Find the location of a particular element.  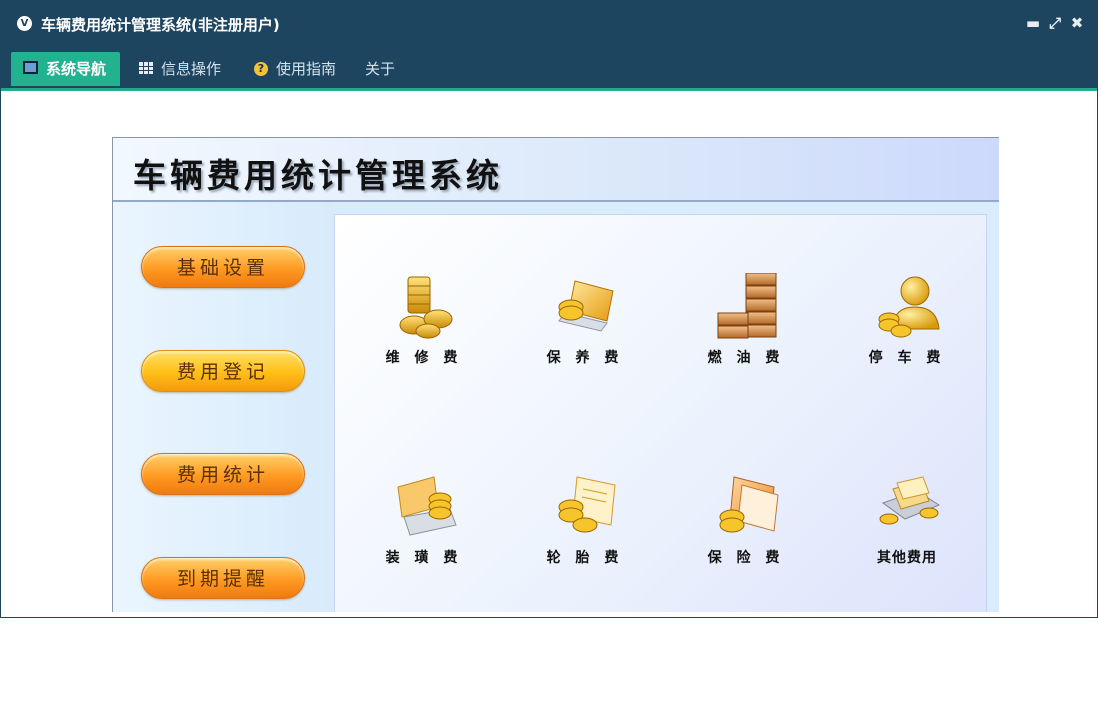

cash-tray-icon is located at coordinates (910, 500).